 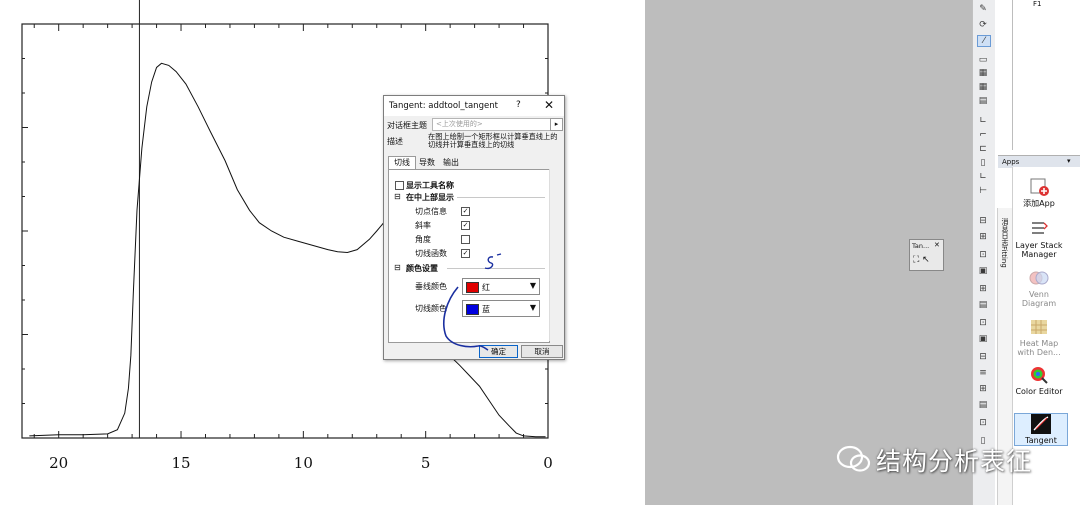 What do you see at coordinates (983, 373) in the screenshot?
I see `align-icon: ≡` at bounding box center [983, 373].